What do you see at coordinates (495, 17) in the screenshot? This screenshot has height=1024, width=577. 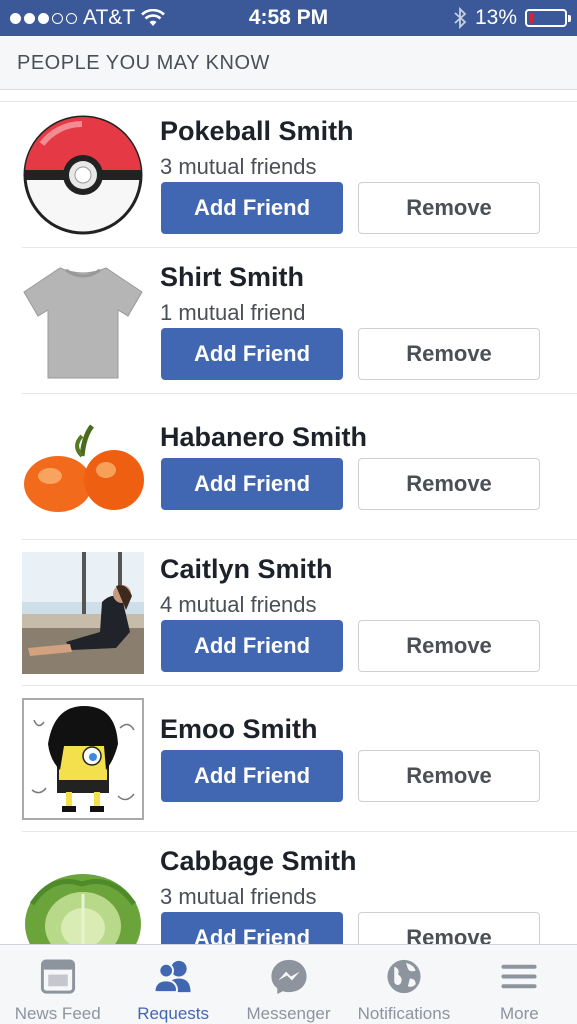 I see `battery-percent: 13%` at bounding box center [495, 17].